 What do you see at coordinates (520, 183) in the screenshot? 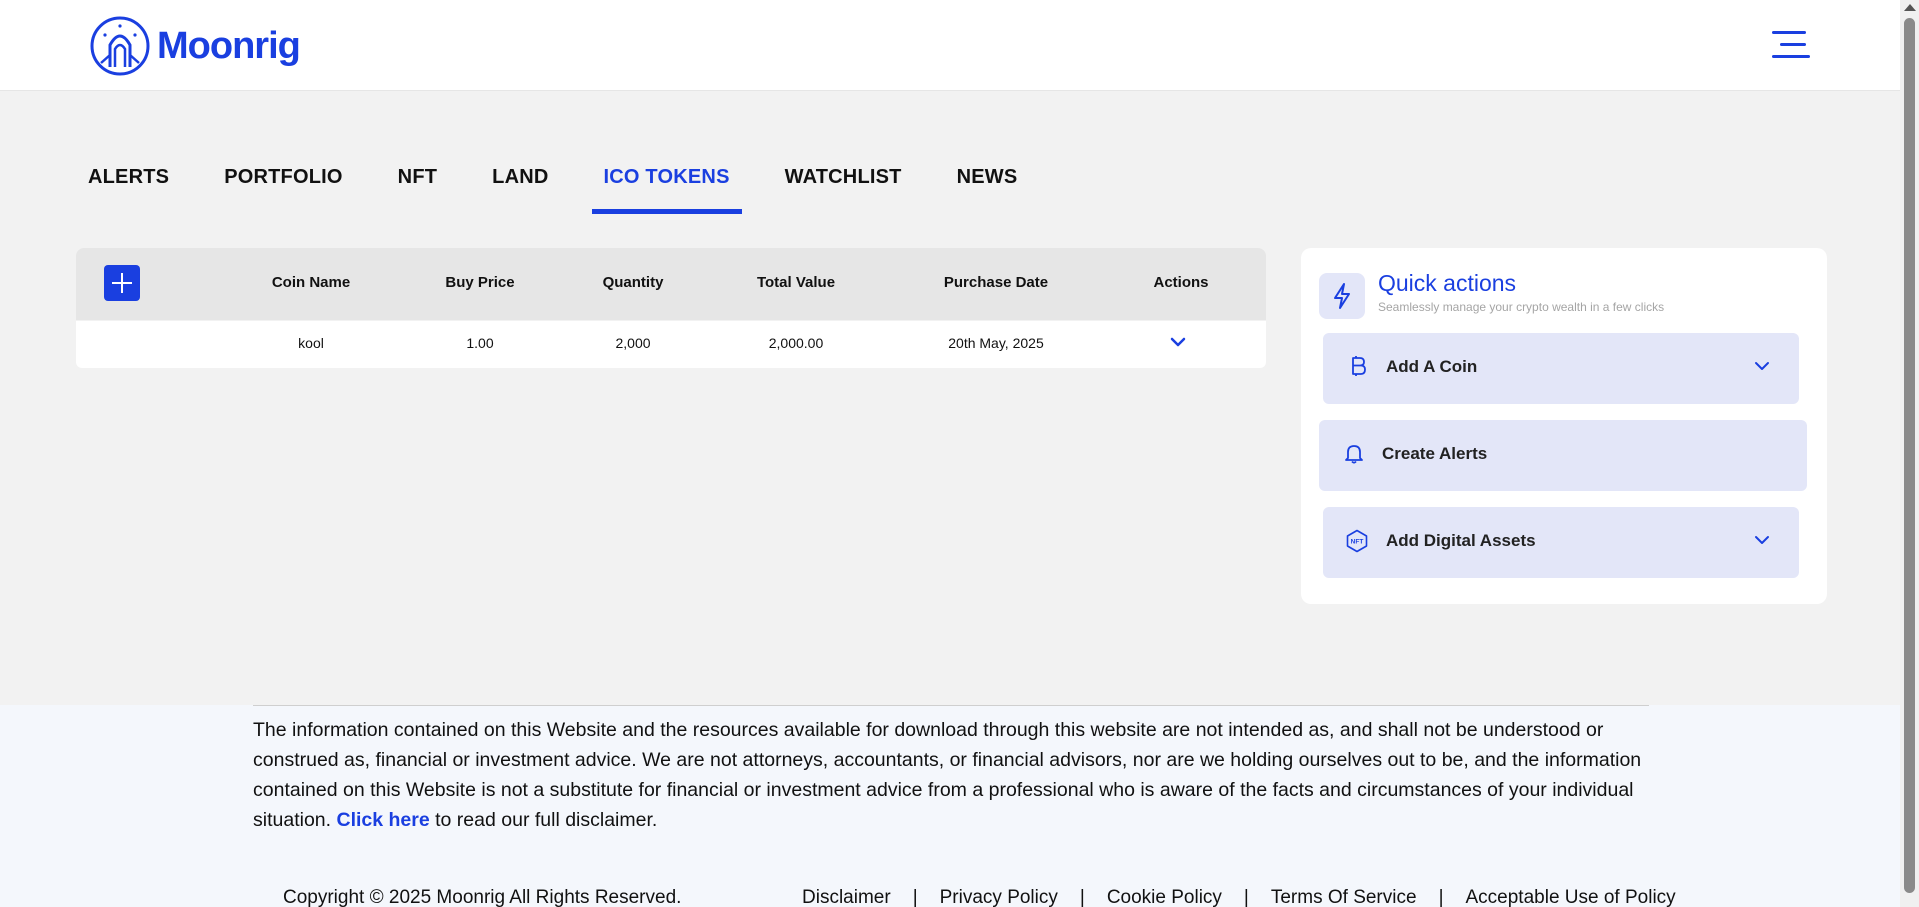
I see `tab-land: LAND` at bounding box center [520, 183].